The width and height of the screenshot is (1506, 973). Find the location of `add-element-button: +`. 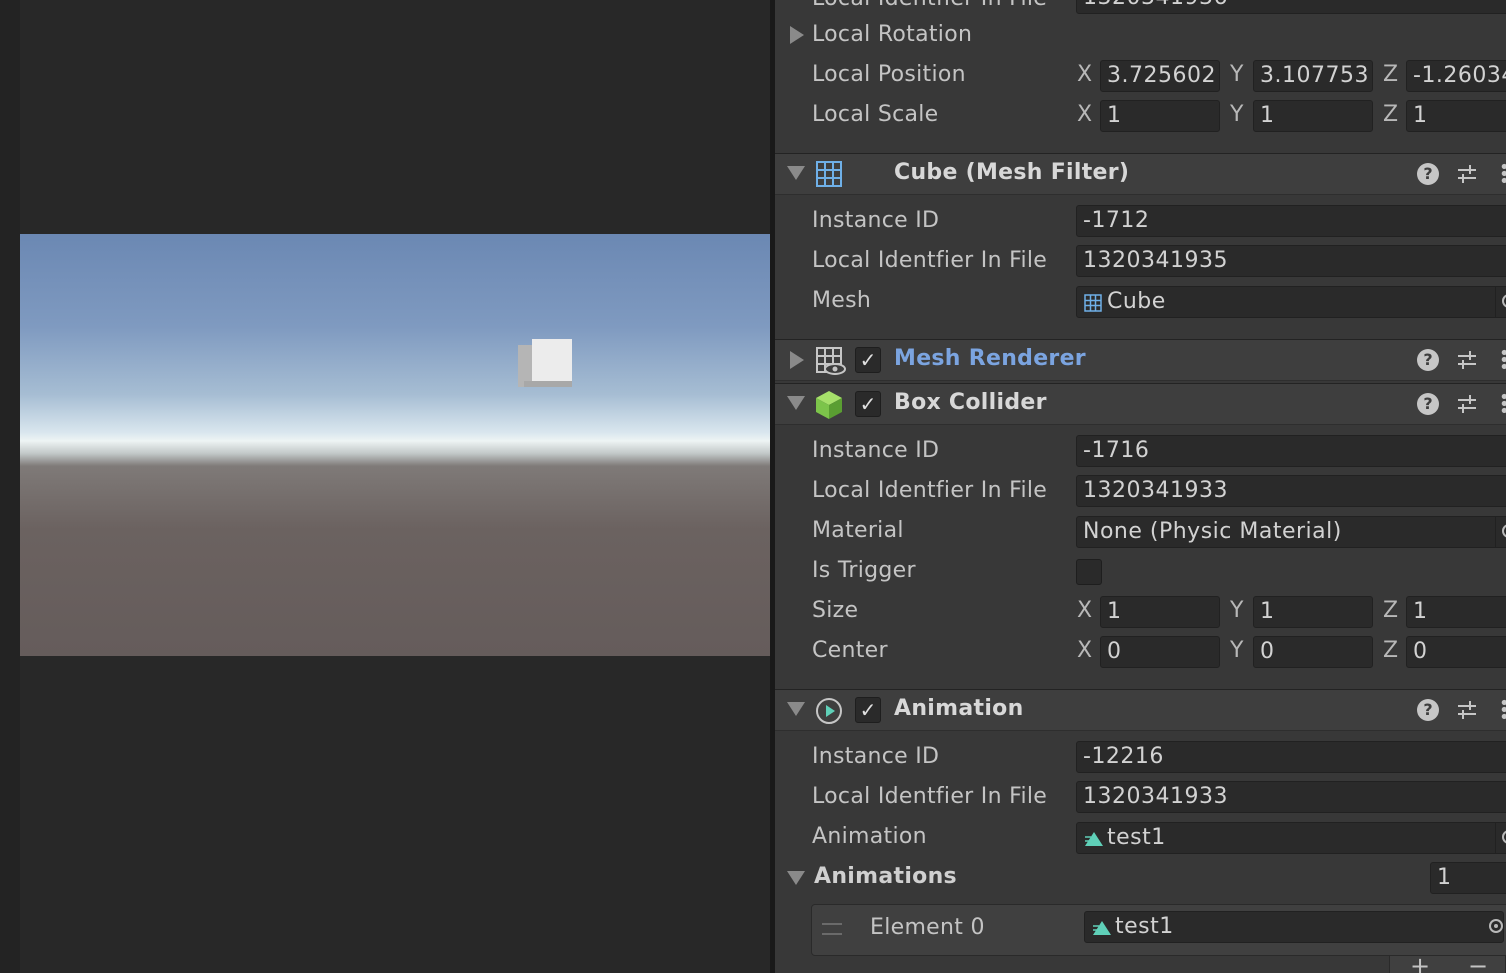

add-element-button: + is located at coordinates (1420, 962).